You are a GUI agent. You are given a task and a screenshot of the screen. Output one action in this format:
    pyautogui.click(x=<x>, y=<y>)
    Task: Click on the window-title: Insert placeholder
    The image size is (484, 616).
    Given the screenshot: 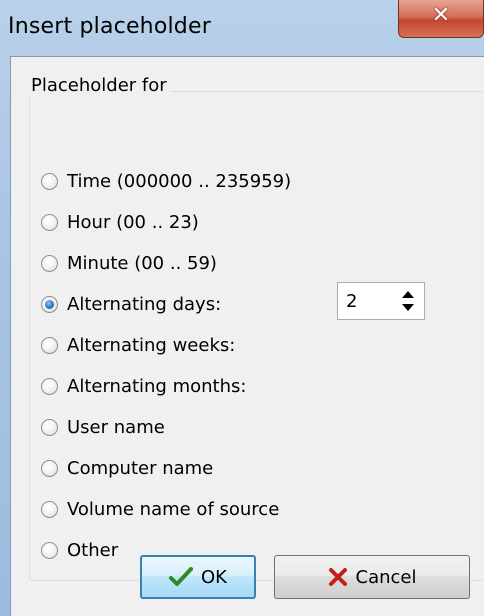 What is the action you would take?
    pyautogui.click(x=109, y=26)
    